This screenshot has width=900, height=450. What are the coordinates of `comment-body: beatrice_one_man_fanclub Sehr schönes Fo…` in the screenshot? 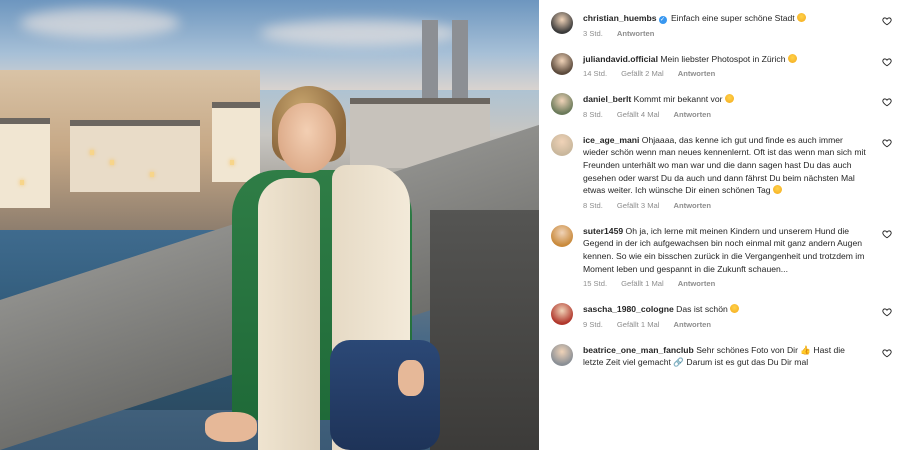 It's located at (724, 356).